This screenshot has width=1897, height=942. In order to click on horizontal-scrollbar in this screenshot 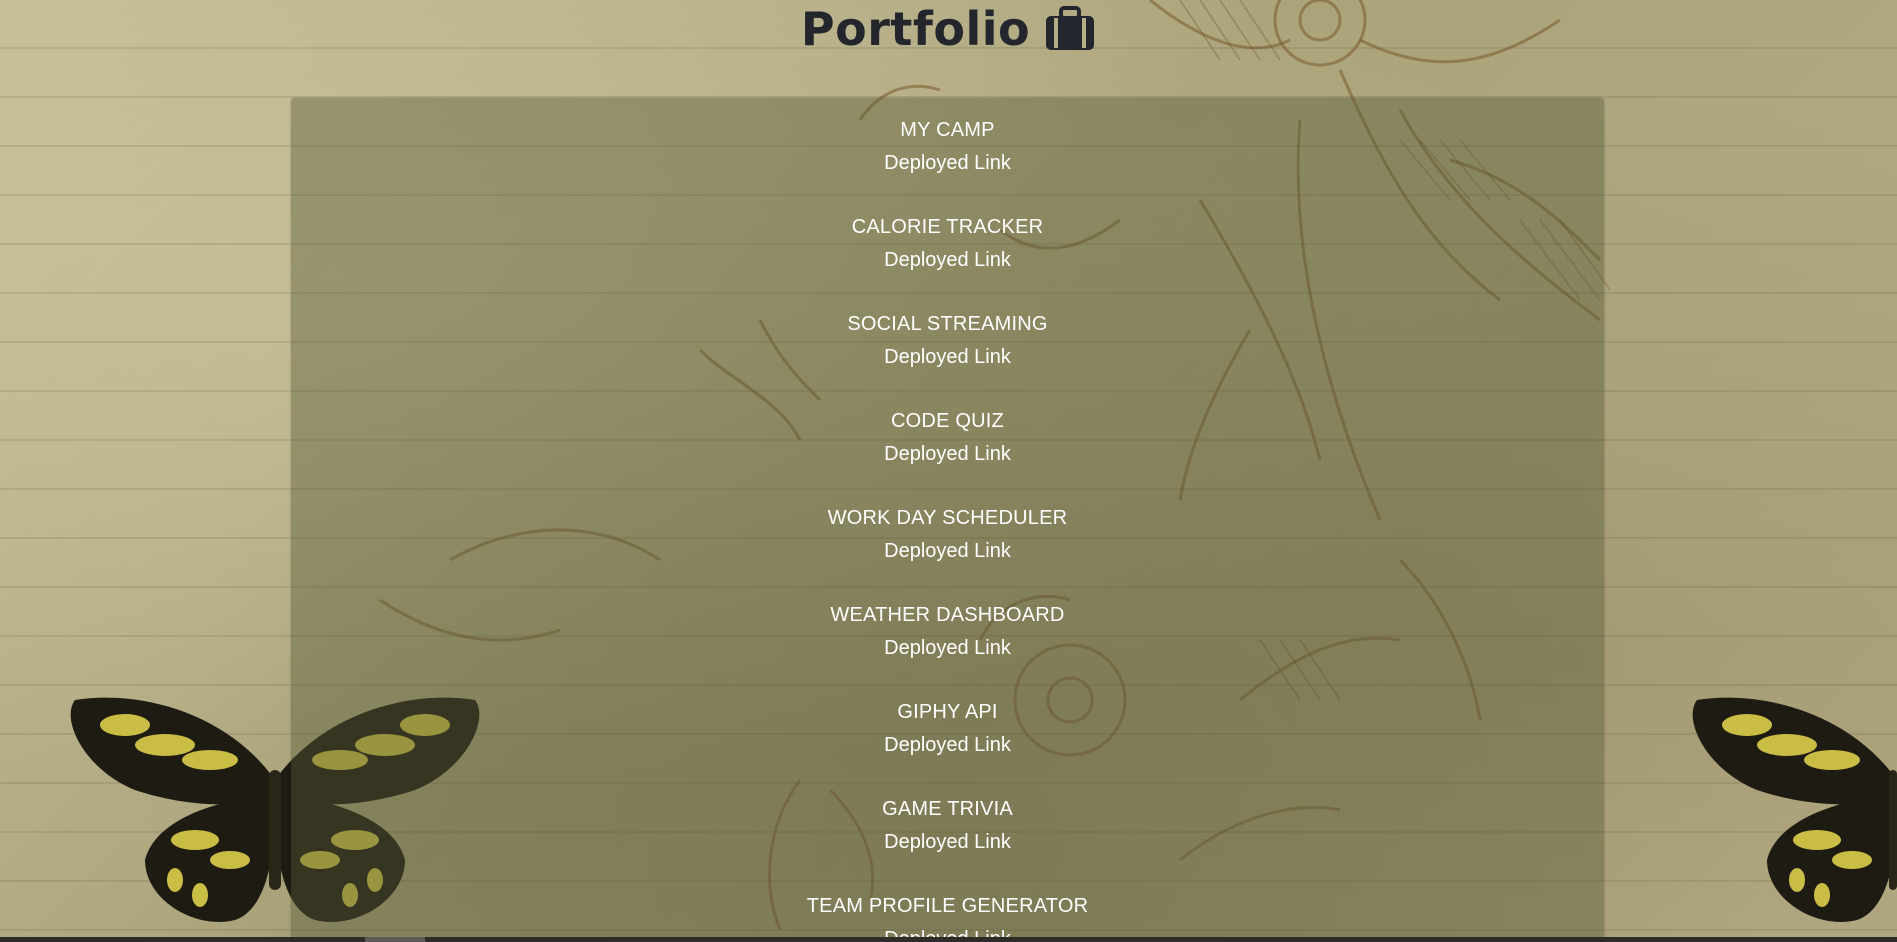, I will do `click(948, 939)`.